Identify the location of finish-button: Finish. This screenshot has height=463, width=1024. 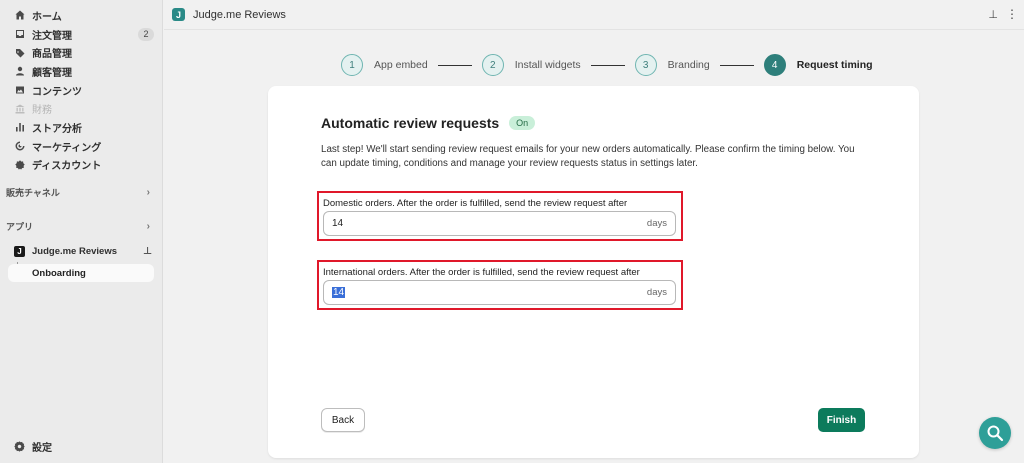
(841, 420).